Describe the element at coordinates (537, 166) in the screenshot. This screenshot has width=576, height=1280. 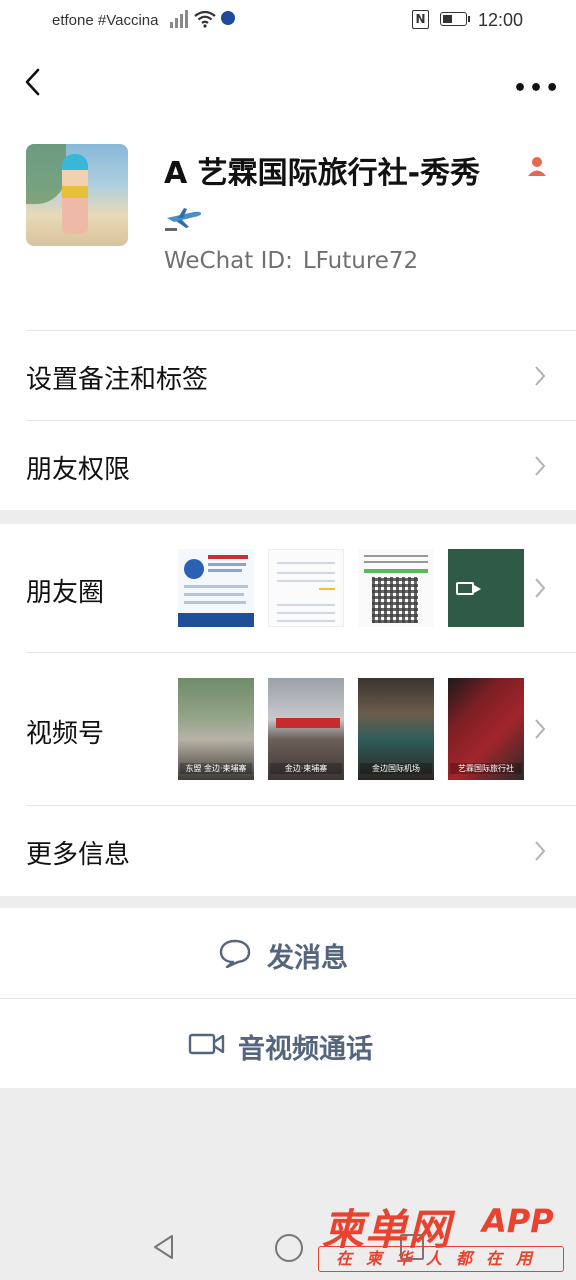
I see `person-icon` at that location.